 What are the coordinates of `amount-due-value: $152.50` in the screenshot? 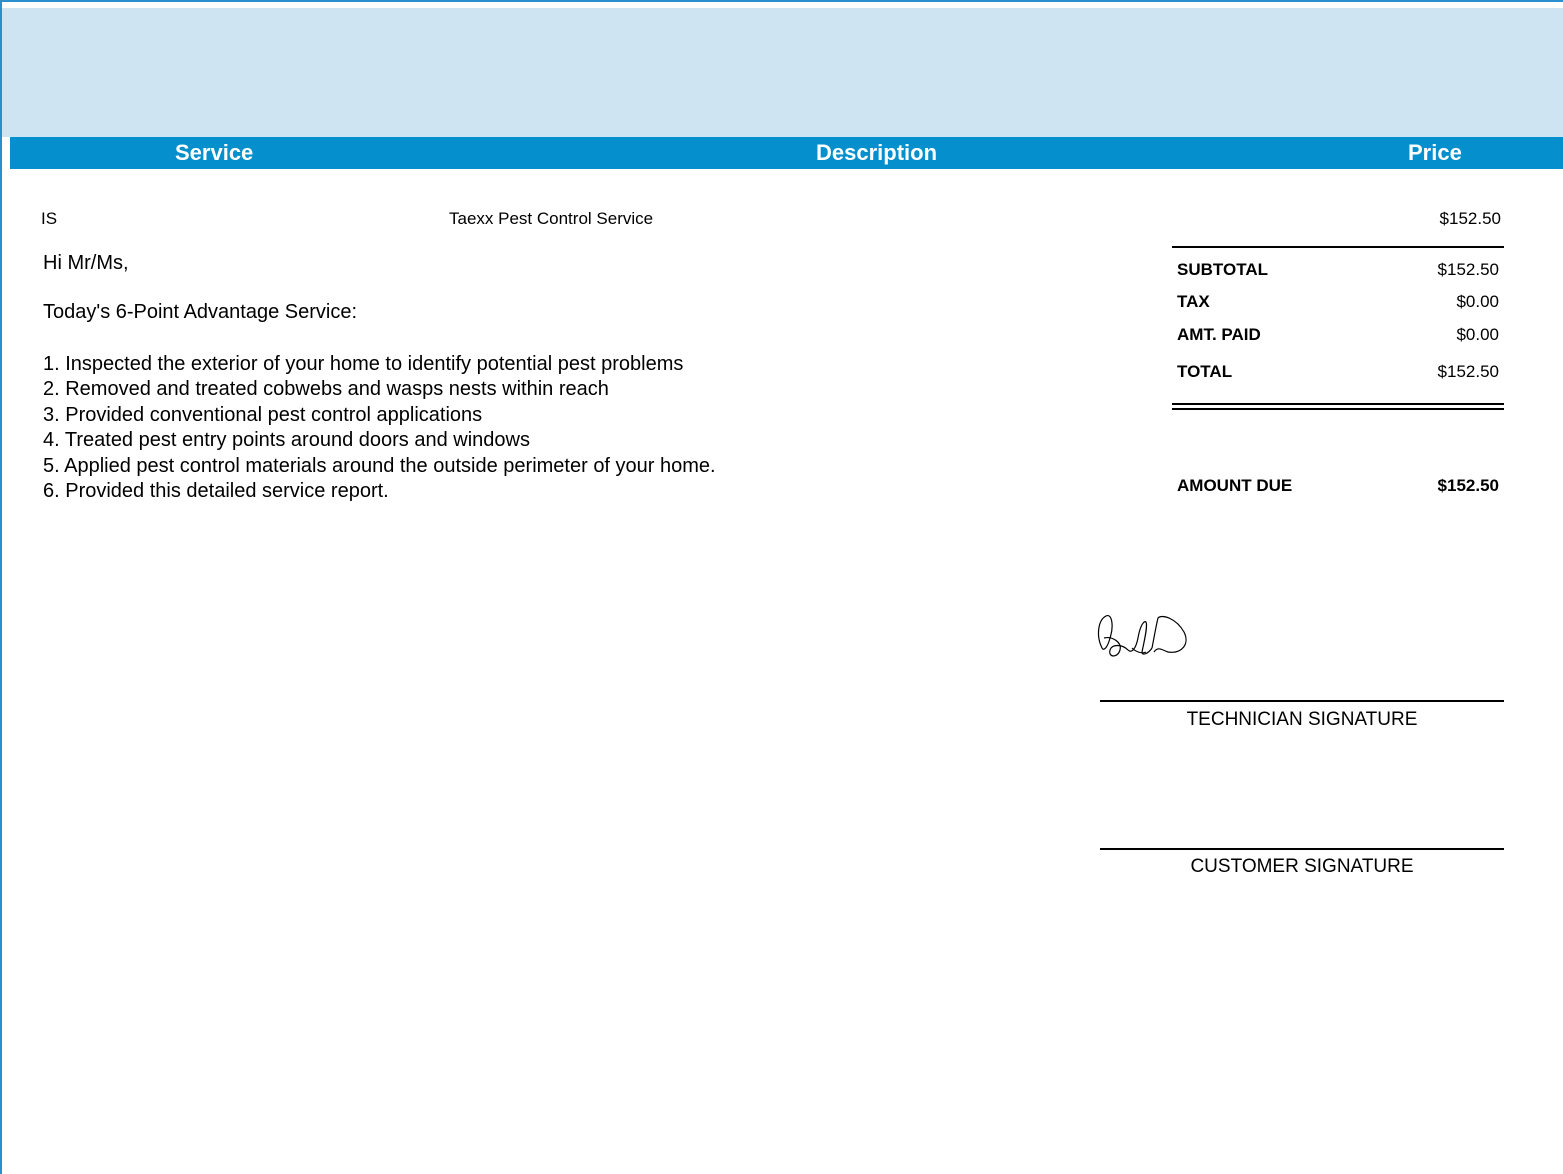 It's located at (1468, 485).